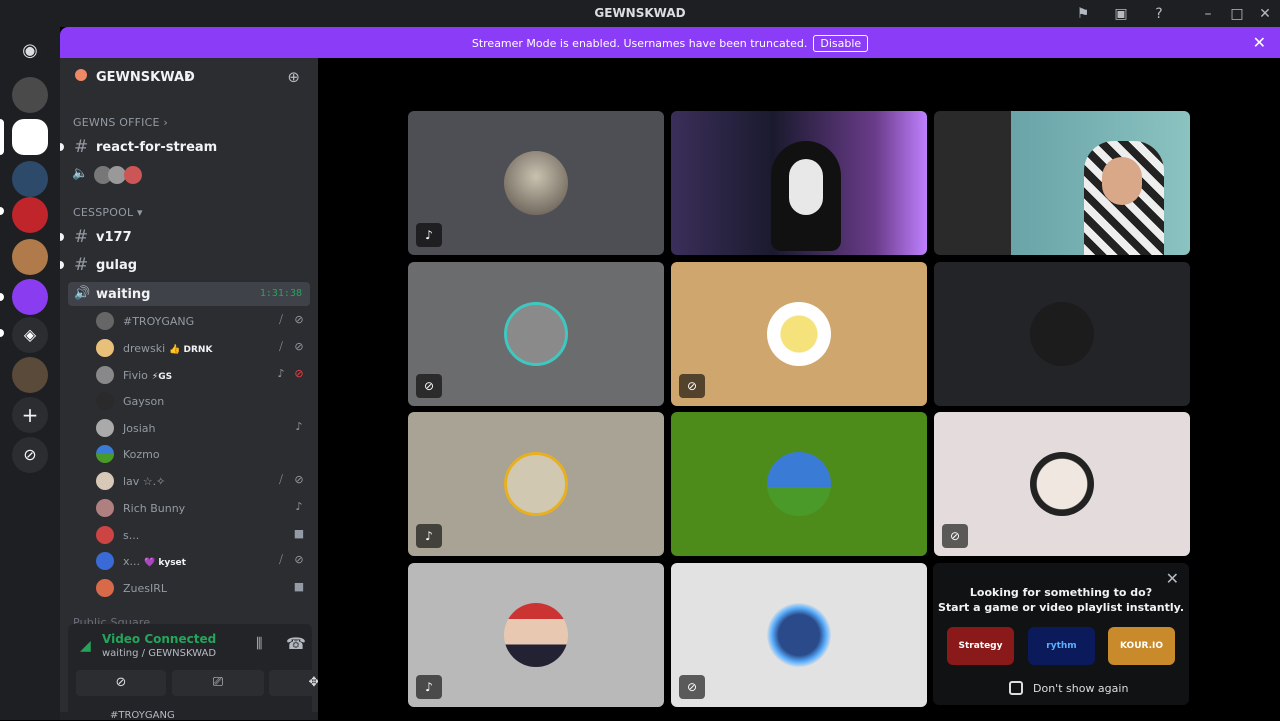 The width and height of the screenshot is (1280, 721). What do you see at coordinates (1080, 688) in the screenshot?
I see `dont-show-label: Don't show again` at bounding box center [1080, 688].